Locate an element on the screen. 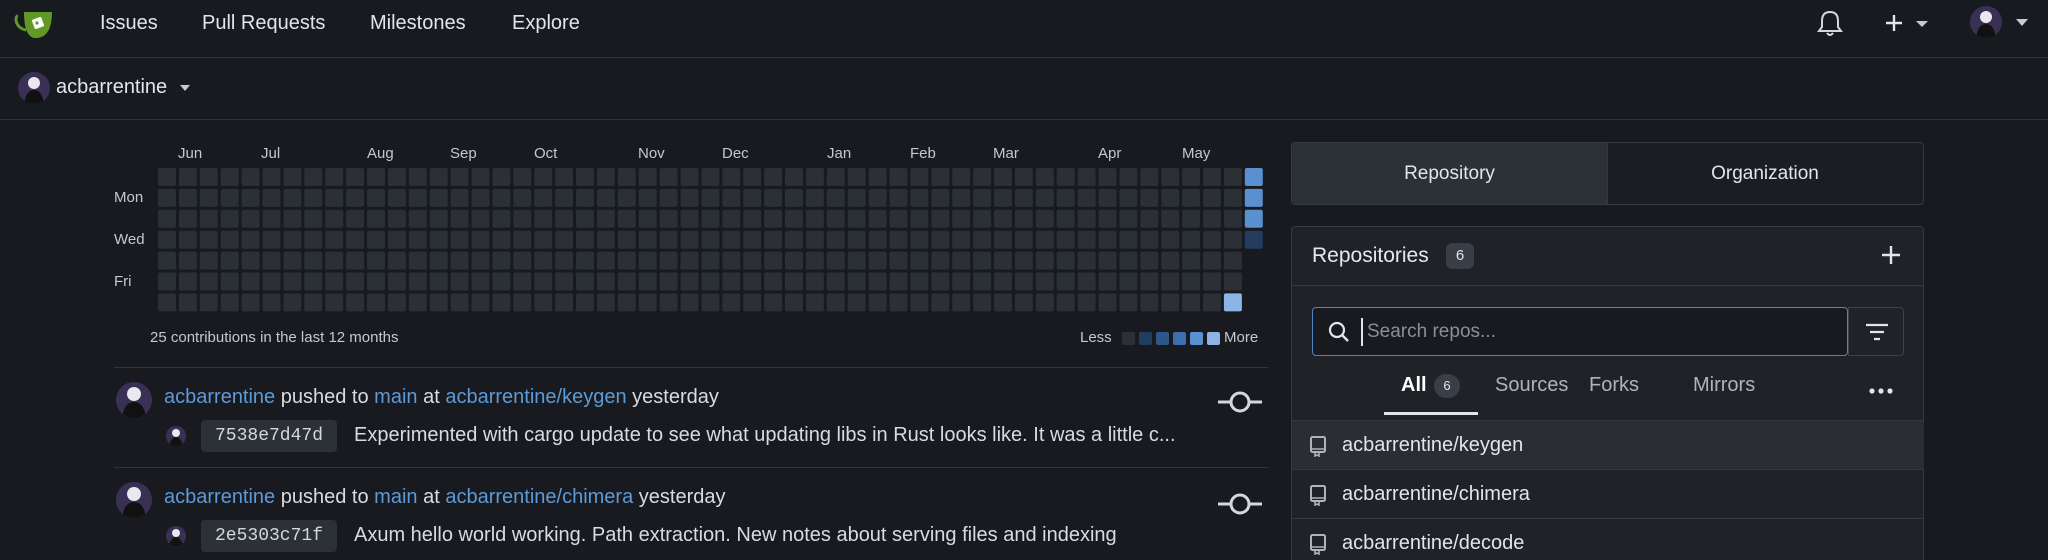 This screenshot has height=560, width=2048. repo-list-item: acbarrentine/chimera is located at coordinates (1608, 493).